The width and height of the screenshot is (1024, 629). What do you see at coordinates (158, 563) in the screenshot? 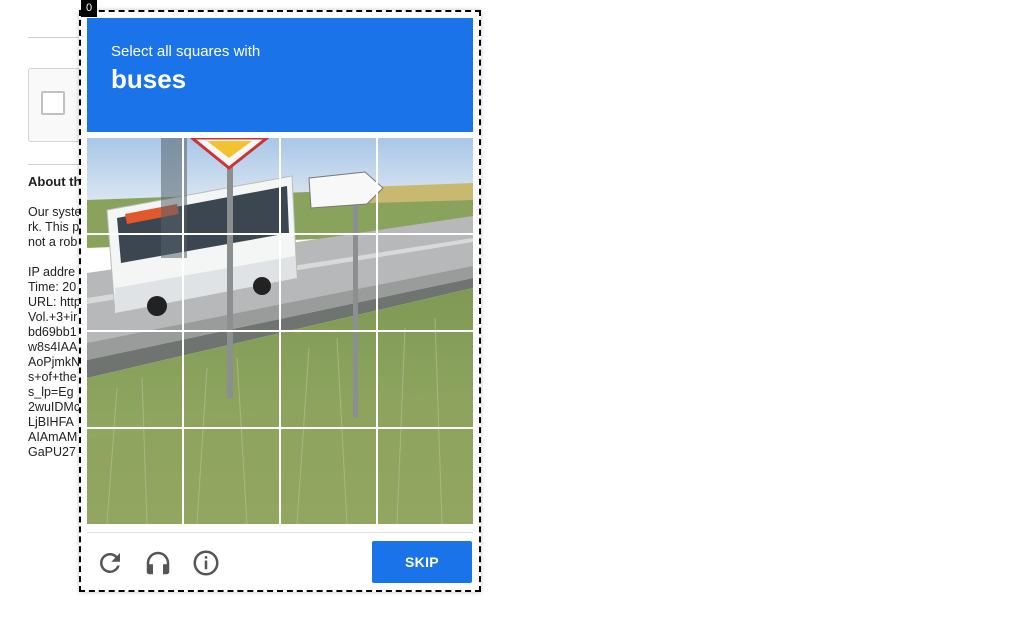
I see `audio-headphones-icon` at bounding box center [158, 563].